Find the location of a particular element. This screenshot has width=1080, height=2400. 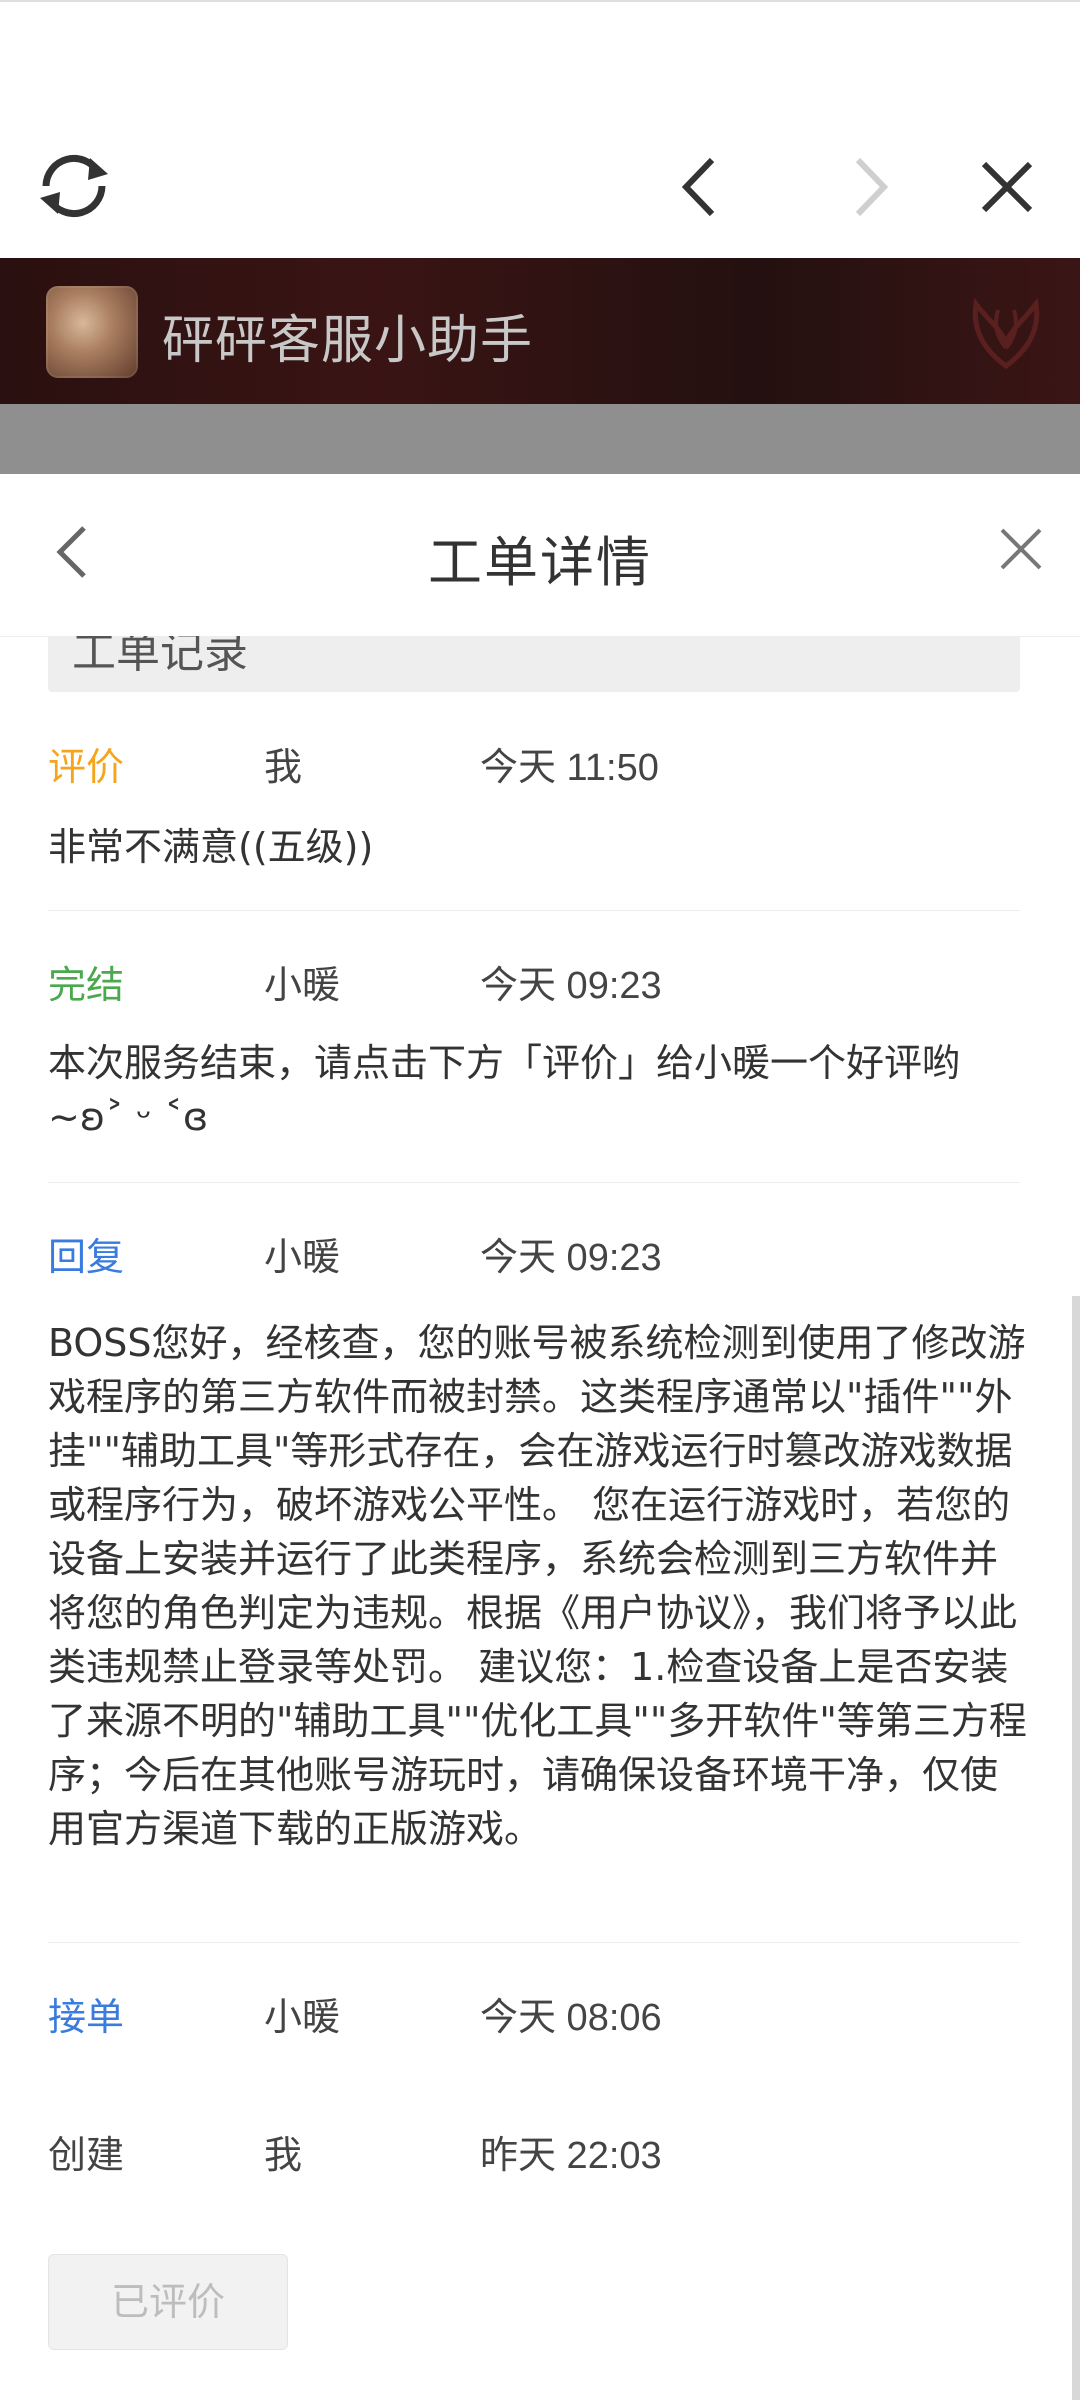

record-type: 创建 is located at coordinates (86, 2155).